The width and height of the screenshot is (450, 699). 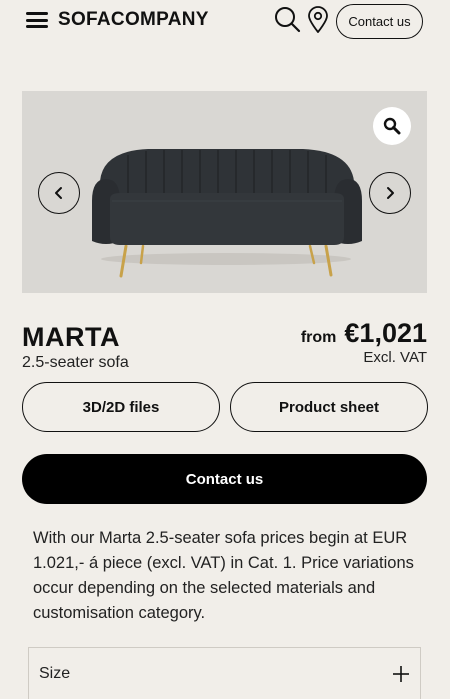 I want to click on plus-icon, so click(x=401, y=673).